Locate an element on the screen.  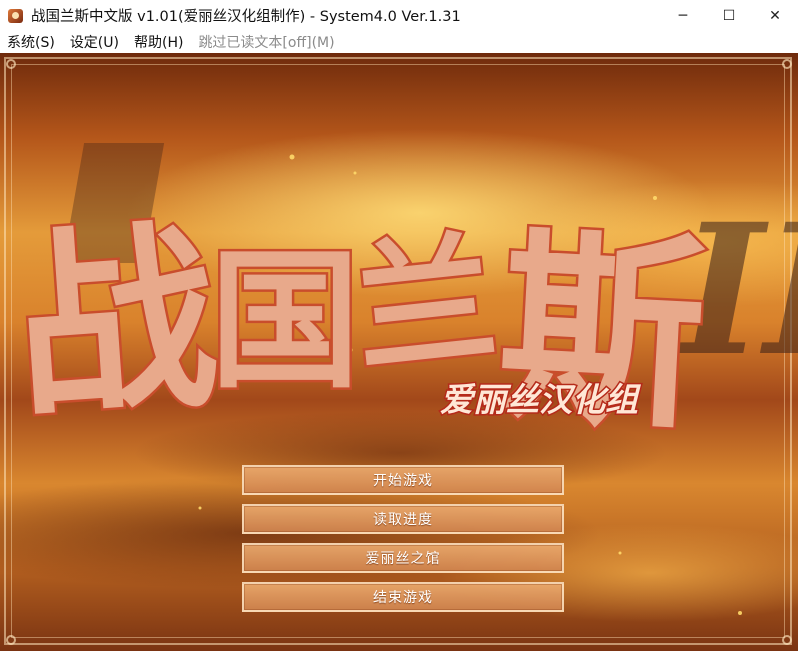
menu-skip-read-text: 跳过已读文本[off](M) is located at coordinates (266, 42).